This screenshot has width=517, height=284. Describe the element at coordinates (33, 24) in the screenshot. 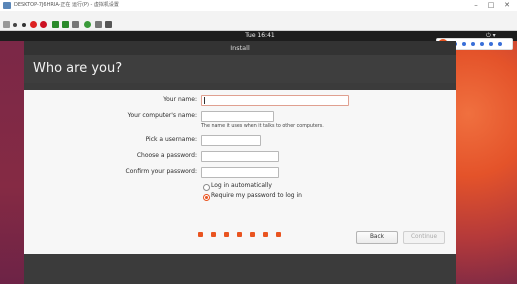

I see `power-off-icon` at that location.